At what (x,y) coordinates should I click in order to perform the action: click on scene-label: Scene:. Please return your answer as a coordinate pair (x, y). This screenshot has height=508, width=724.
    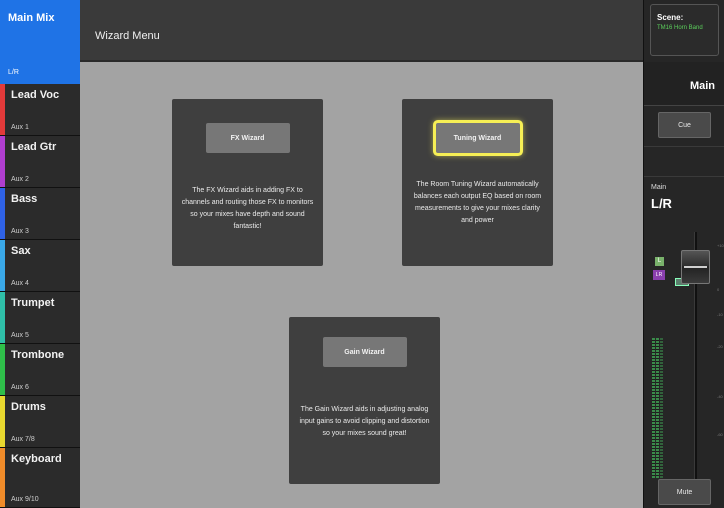
    Looking at the image, I should click on (670, 17).